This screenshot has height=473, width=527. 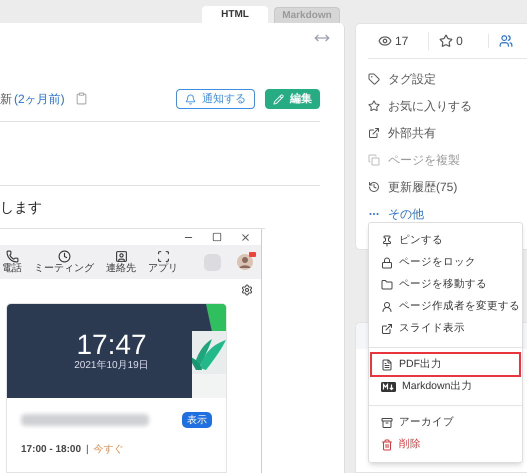 I want to click on markdown-icon, so click(x=388, y=387).